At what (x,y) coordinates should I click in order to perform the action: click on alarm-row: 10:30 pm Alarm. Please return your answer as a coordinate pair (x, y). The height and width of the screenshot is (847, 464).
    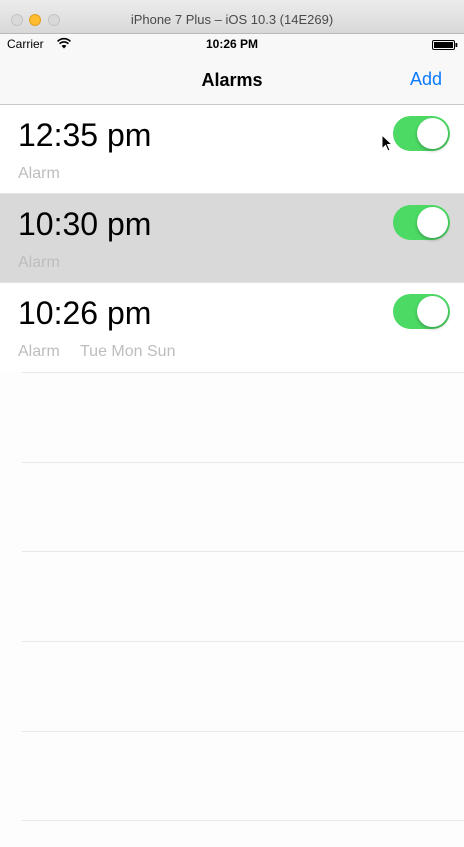
    Looking at the image, I should click on (232, 238).